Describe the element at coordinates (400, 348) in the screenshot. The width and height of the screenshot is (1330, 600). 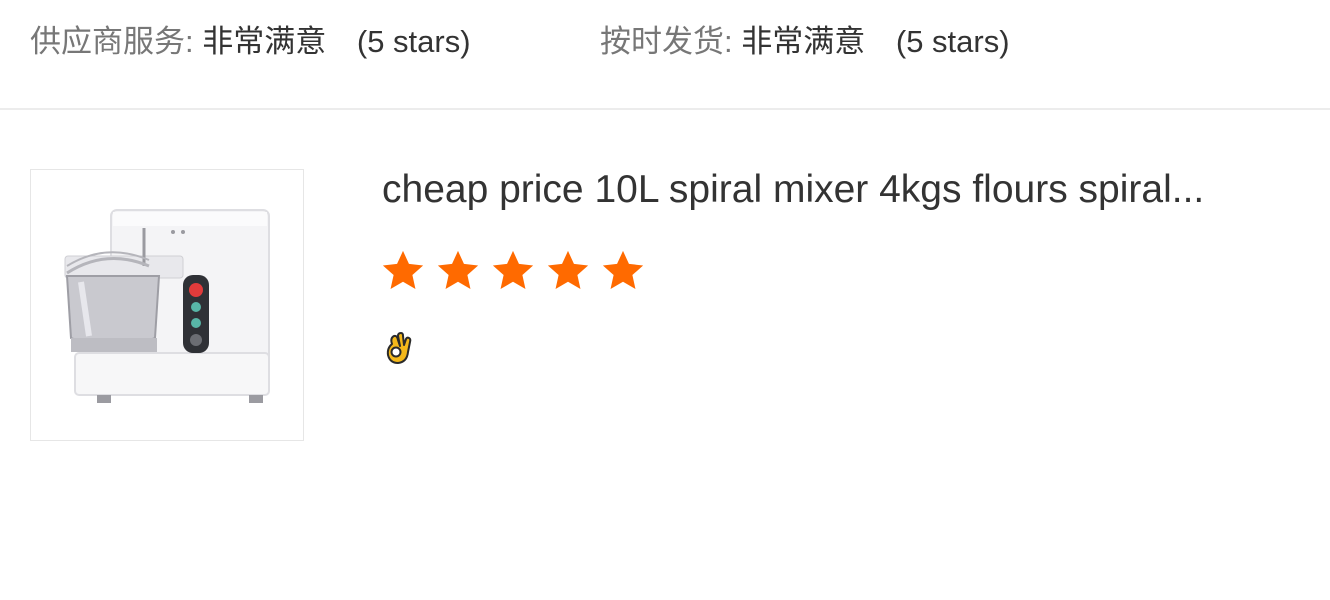
I see `ok-hand-emoji-icon` at that location.